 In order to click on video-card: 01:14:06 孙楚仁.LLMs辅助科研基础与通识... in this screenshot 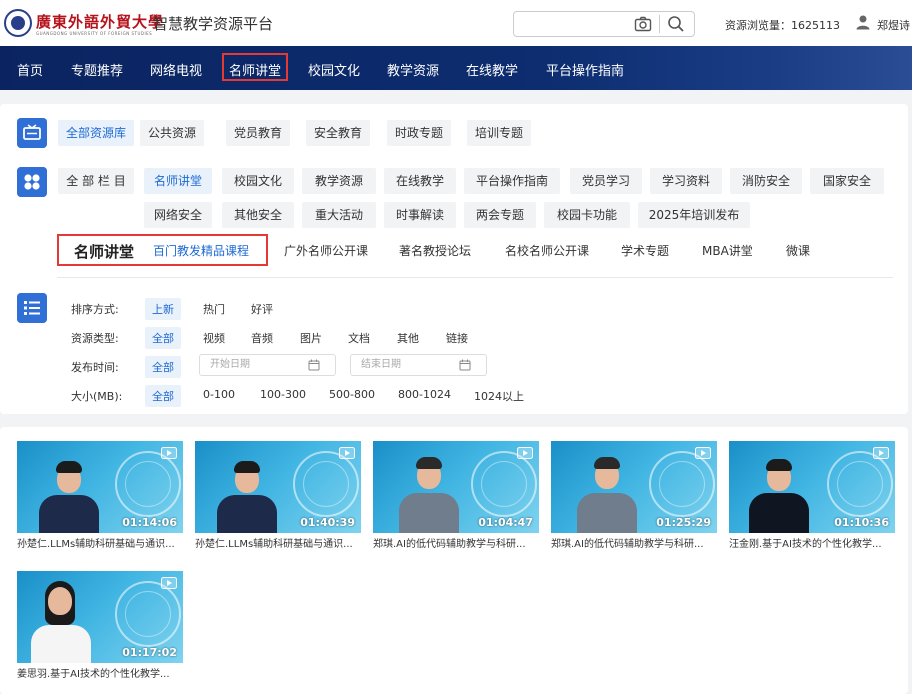, I will do `click(100, 495)`.